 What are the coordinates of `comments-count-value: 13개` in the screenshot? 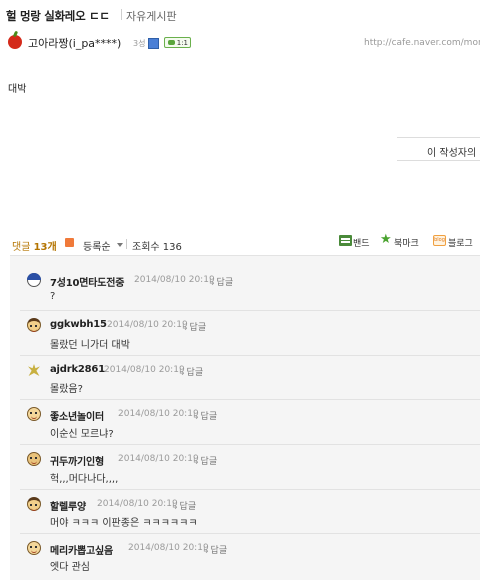 It's located at (45, 247).